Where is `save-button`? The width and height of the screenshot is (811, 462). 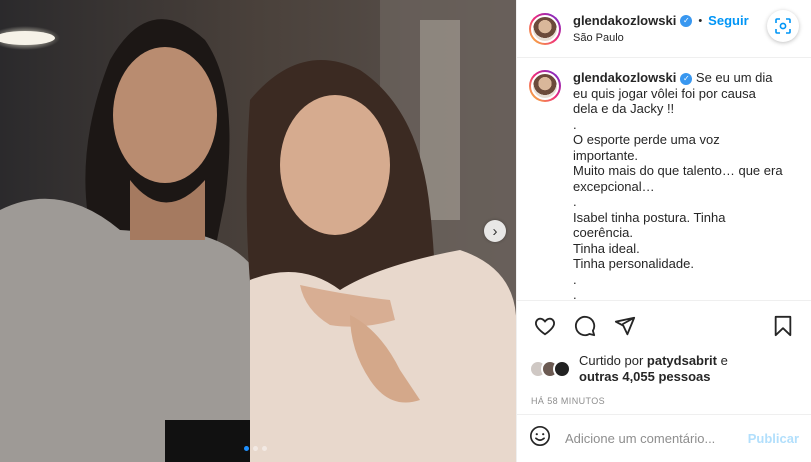
save-button is located at coordinates (783, 326).